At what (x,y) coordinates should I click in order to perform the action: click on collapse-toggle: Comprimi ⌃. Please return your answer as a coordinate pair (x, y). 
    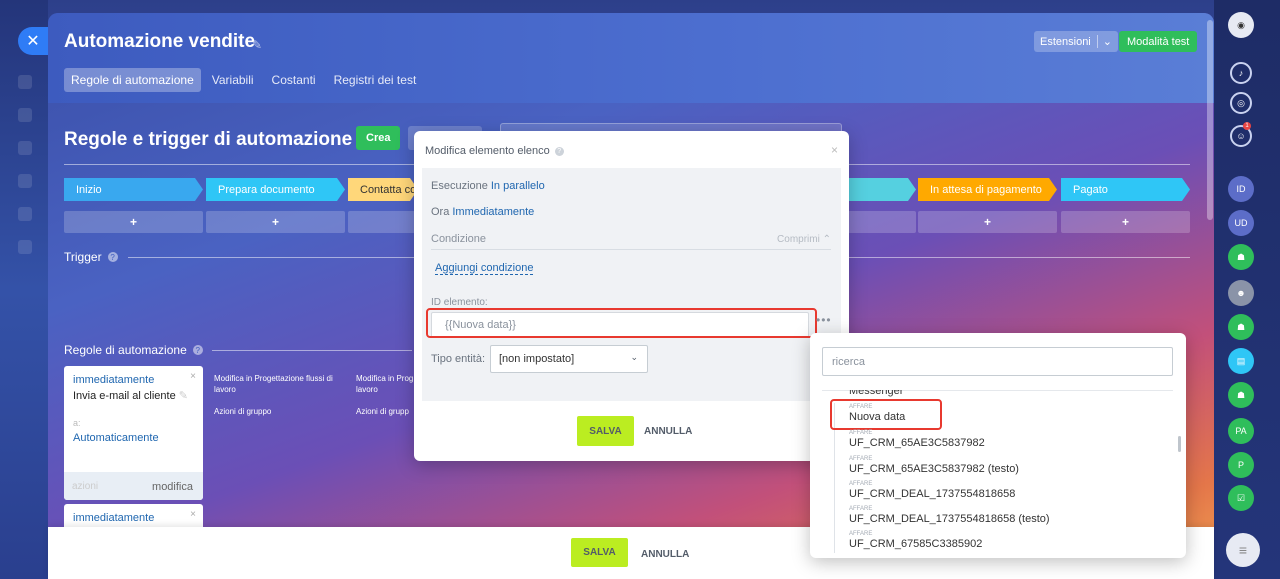
    Looking at the image, I should click on (804, 239).